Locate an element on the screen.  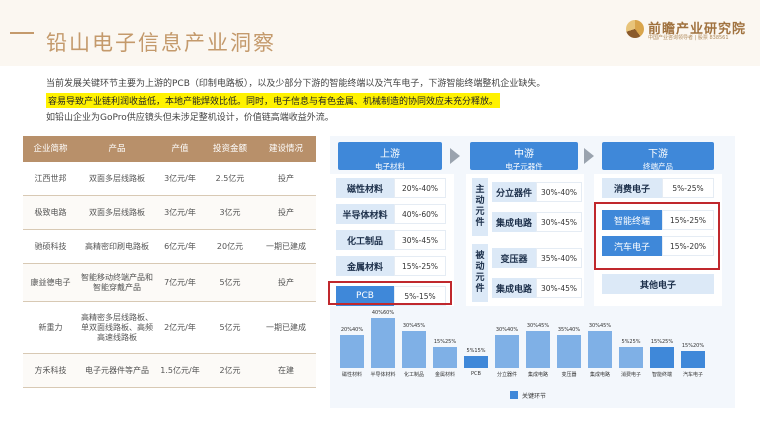
table-row: 方禾科技 电子元器件等产品 1.5亿元/年 2亿元 在建 is located at coordinates (169, 371).